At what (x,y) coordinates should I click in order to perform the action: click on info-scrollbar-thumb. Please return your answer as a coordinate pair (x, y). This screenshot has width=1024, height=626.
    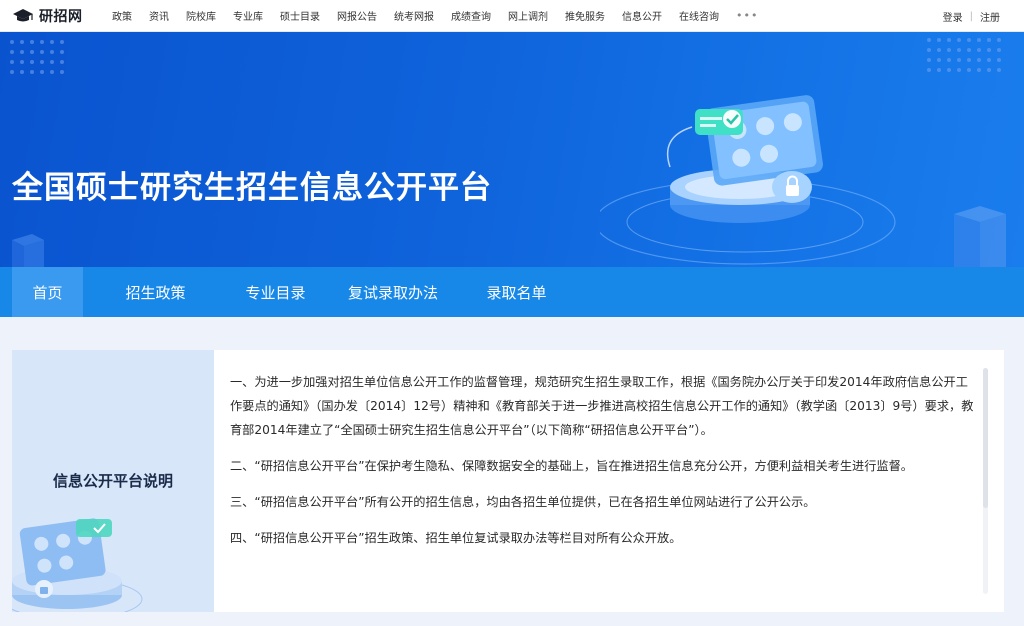
    Looking at the image, I should click on (985, 438).